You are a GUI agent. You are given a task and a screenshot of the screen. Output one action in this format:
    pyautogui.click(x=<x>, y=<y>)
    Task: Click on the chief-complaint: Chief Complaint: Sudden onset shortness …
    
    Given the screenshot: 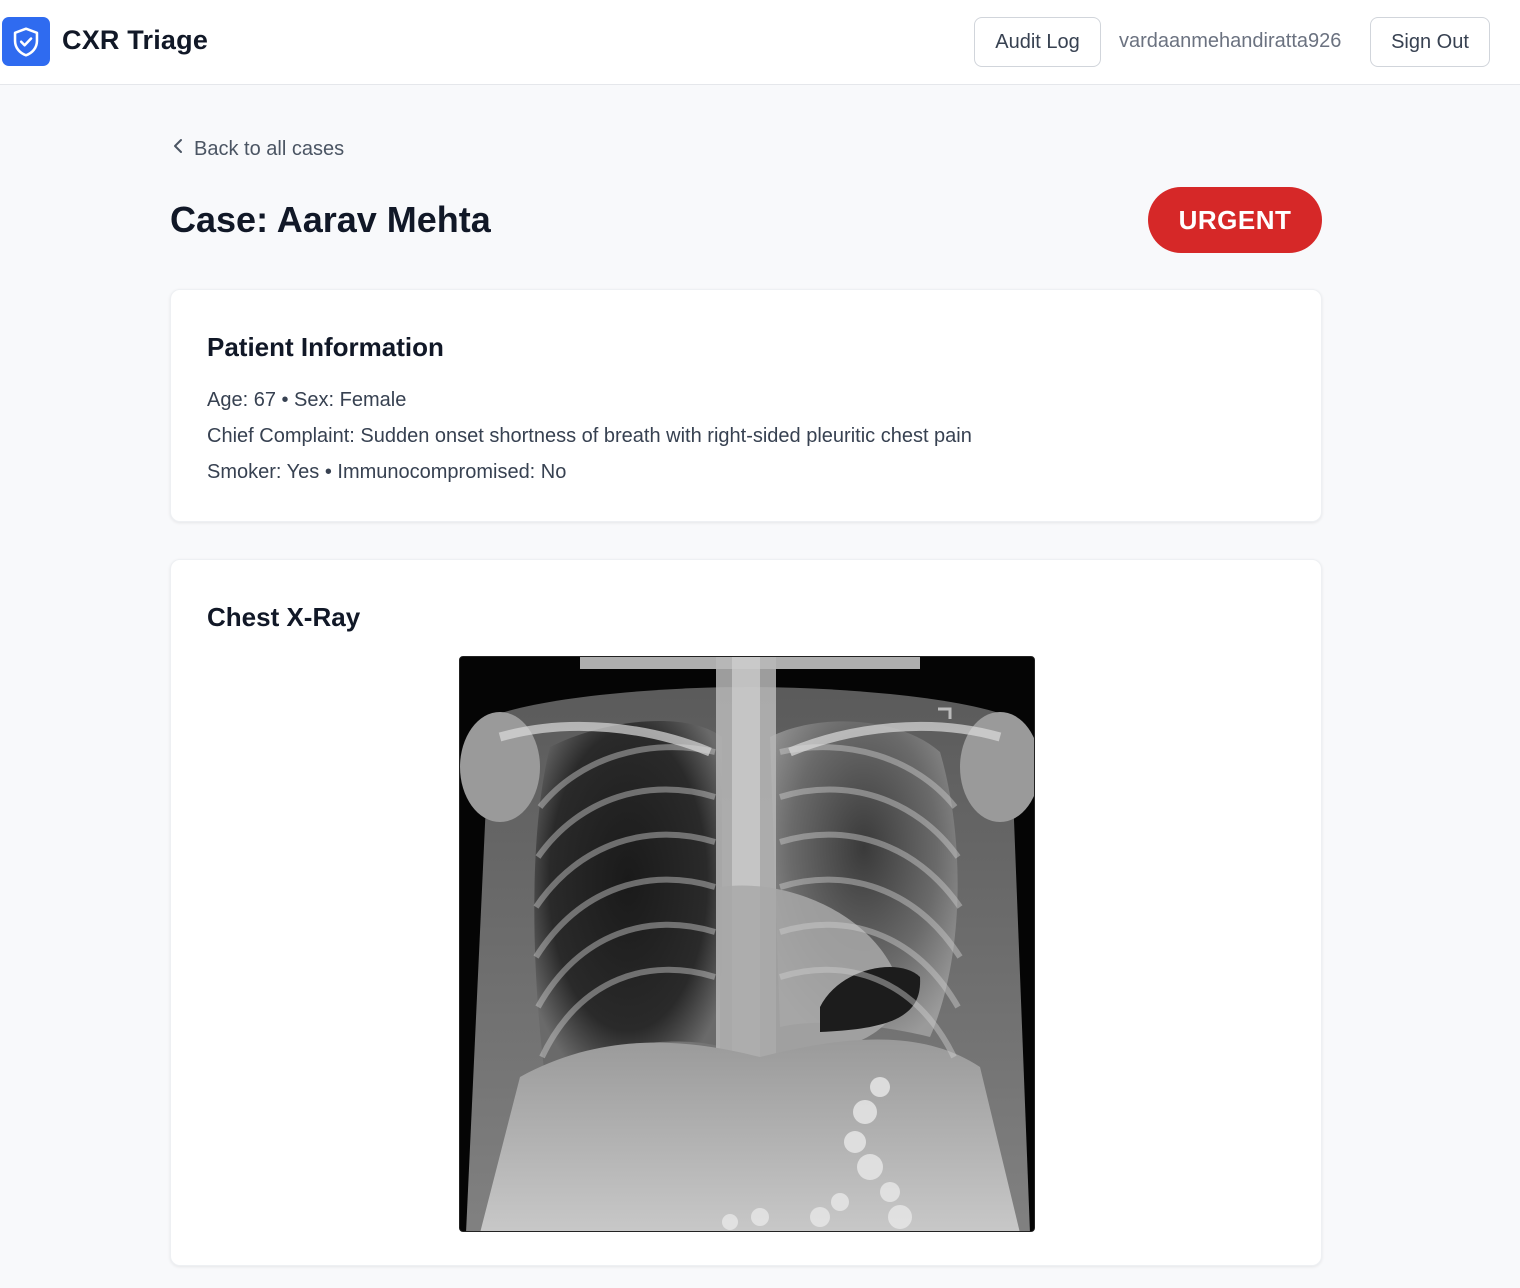 What is the action you would take?
    pyautogui.click(x=589, y=436)
    